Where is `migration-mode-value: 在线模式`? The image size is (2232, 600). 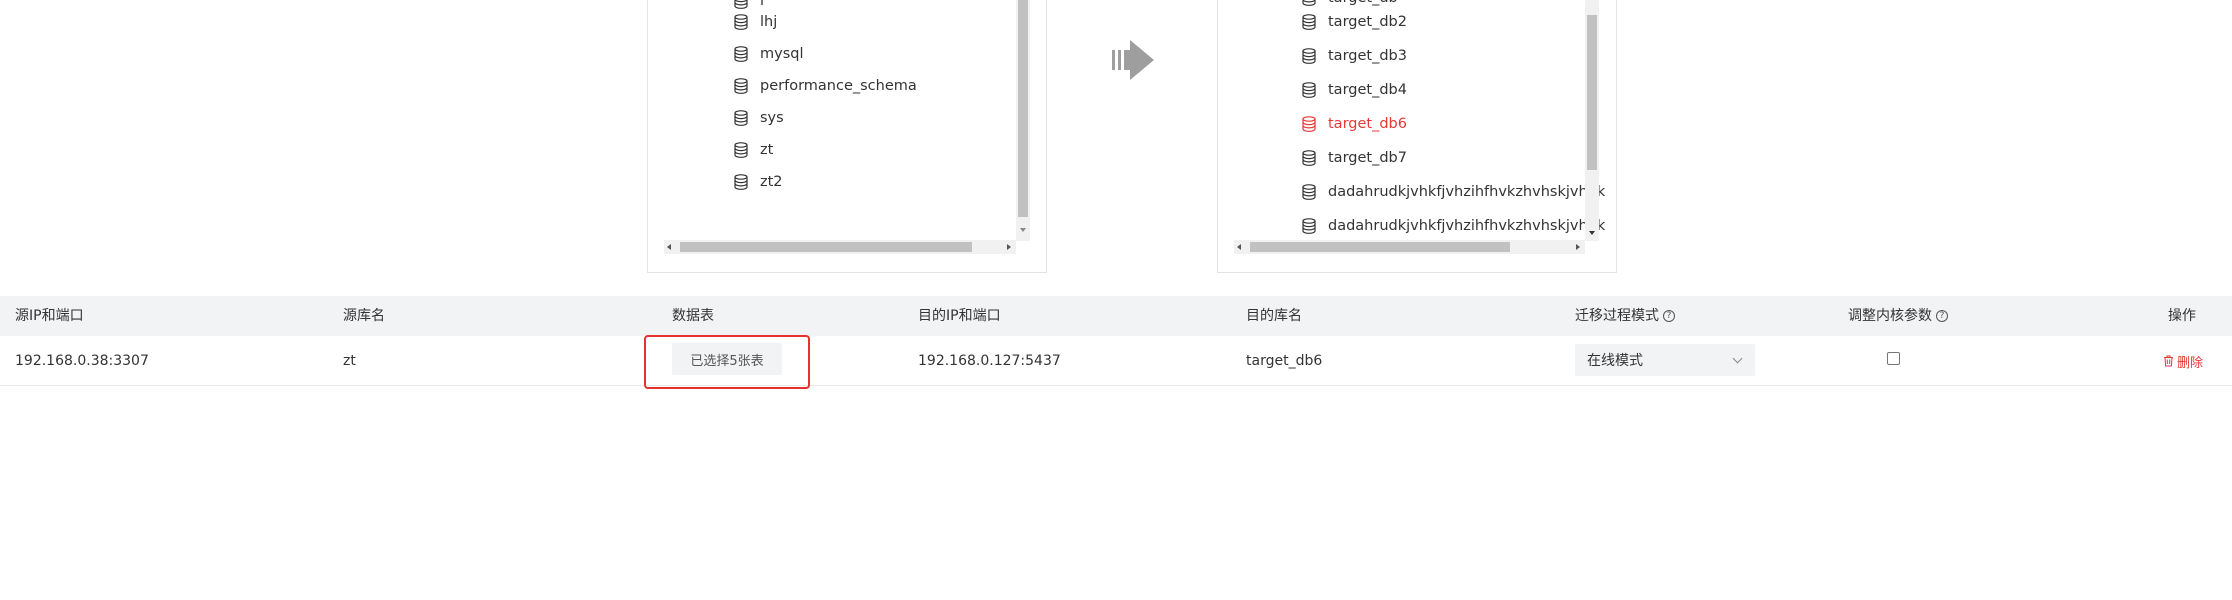
migration-mode-value: 在线模式 is located at coordinates (1615, 361).